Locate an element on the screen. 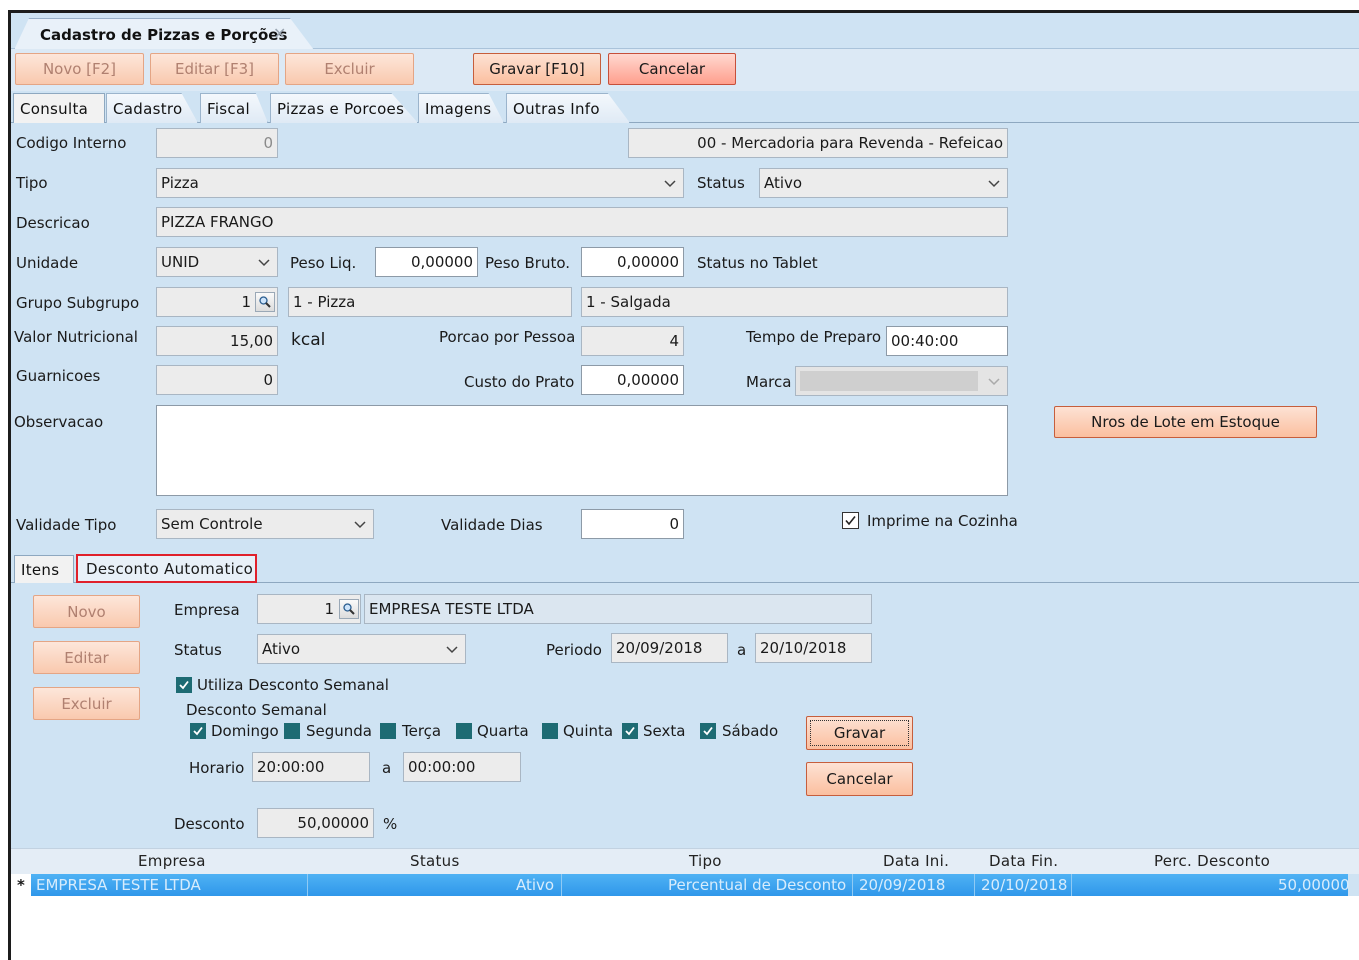  status-value: Ativo is located at coordinates (783, 183).